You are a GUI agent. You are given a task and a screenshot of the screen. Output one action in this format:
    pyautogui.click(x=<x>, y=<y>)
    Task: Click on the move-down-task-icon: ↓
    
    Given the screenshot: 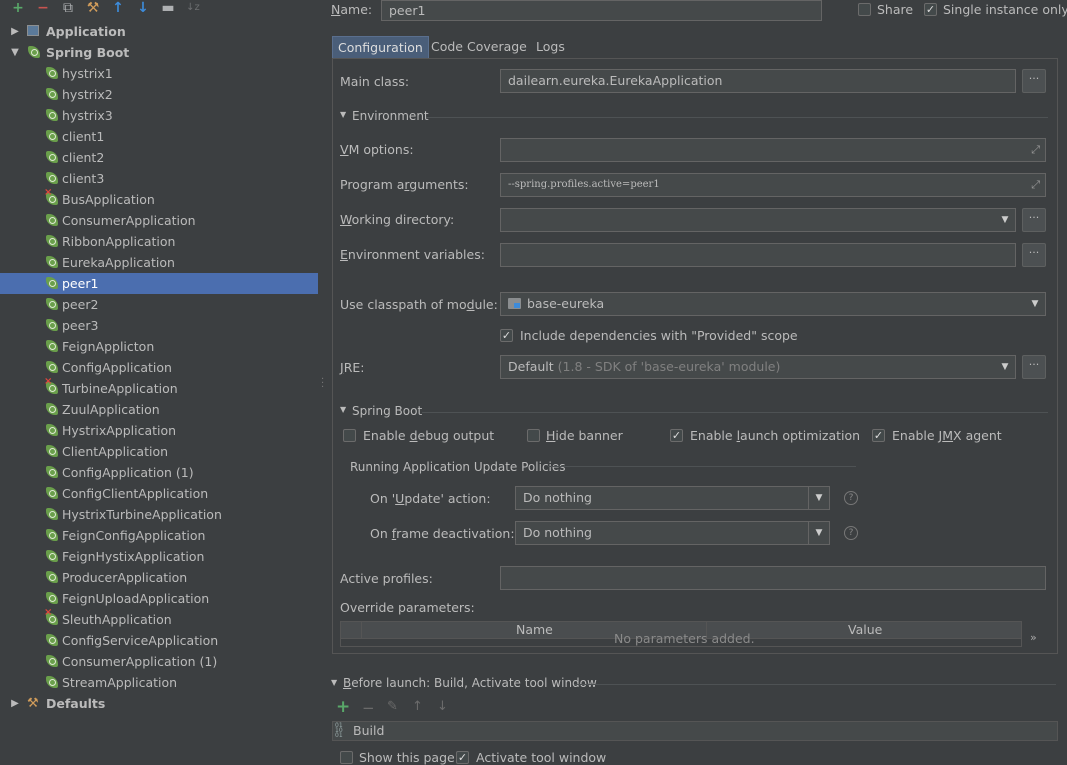 What is the action you would take?
    pyautogui.click(x=442, y=706)
    